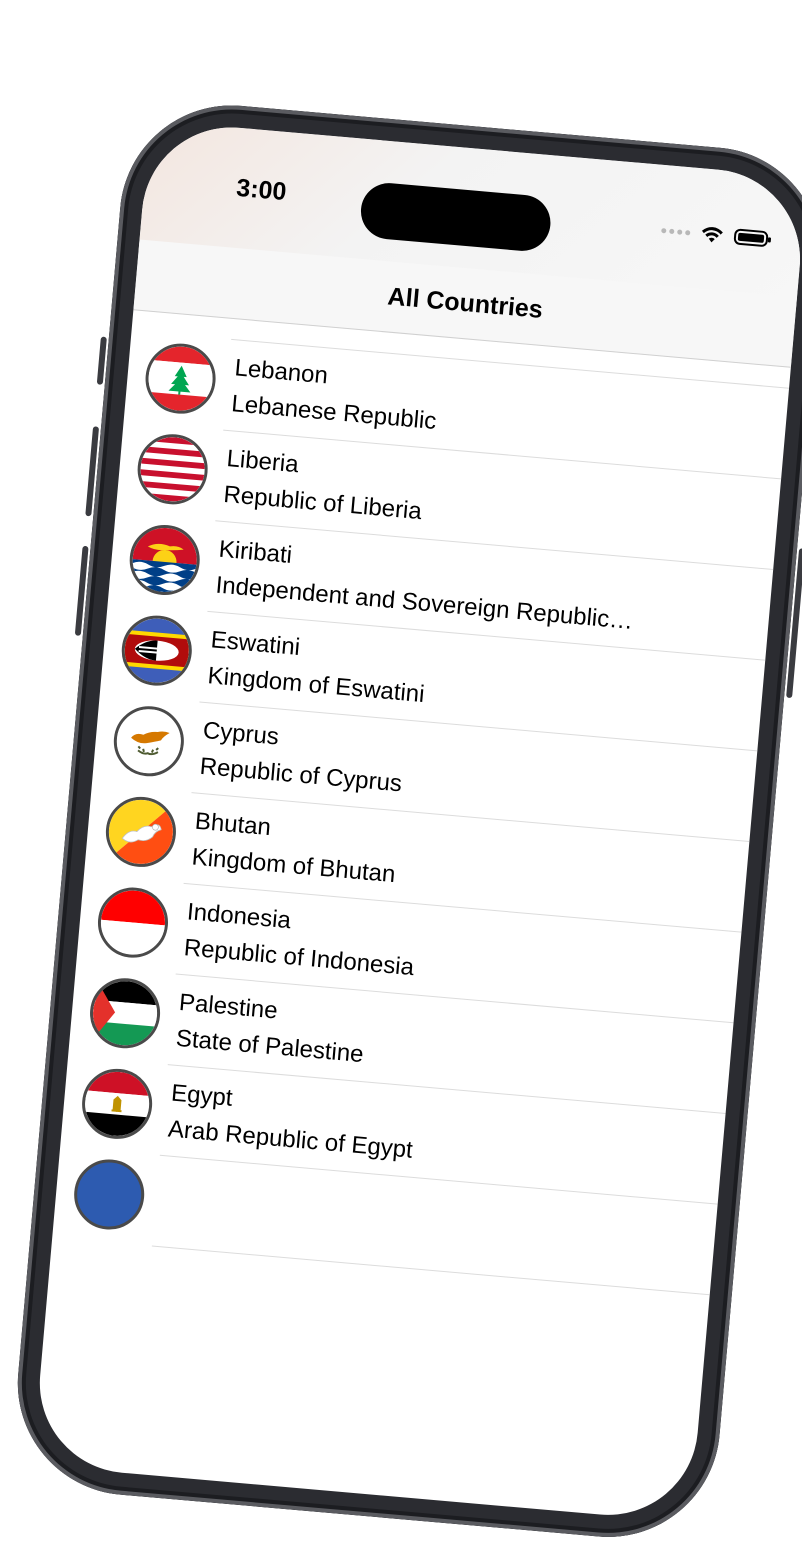 Image resolution: width=802 pixels, height=1547 pixels. I want to click on country-name: Liberia, so click(262, 462).